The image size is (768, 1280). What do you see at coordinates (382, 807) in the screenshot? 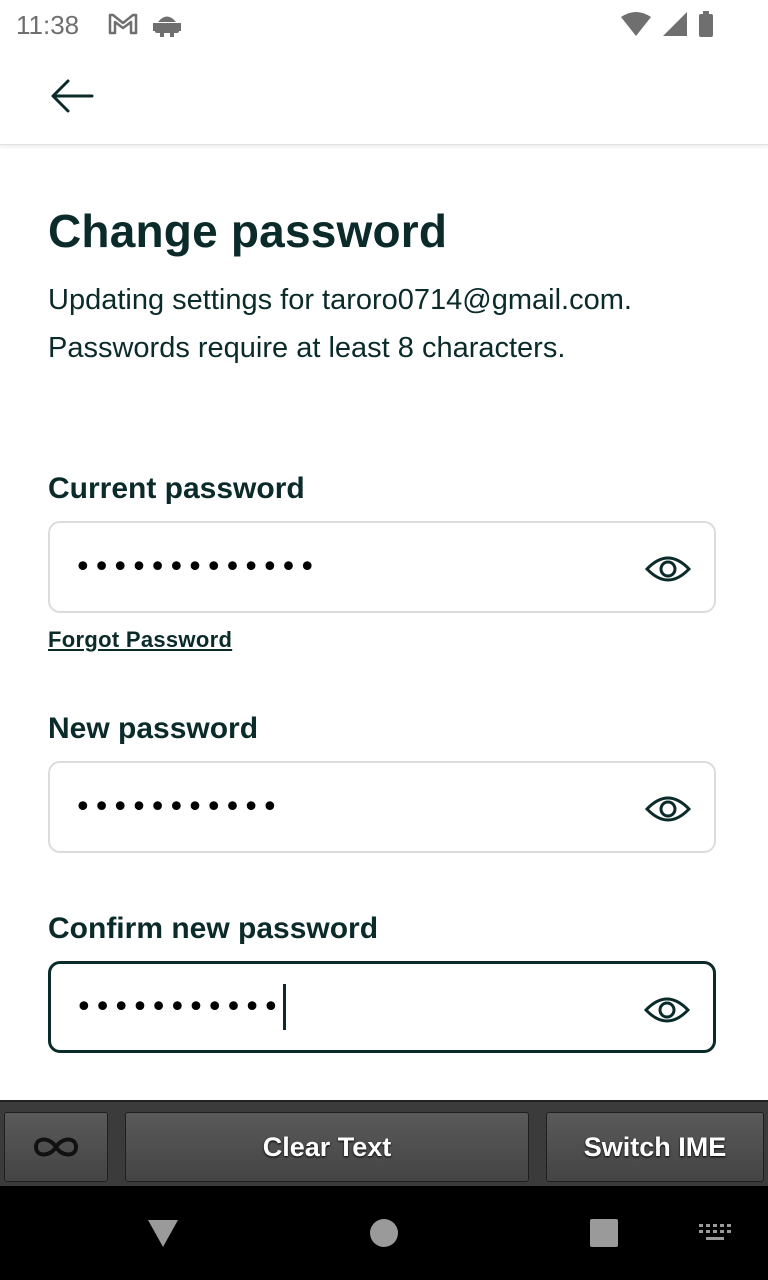
I see `new-password-field: •••••••••••` at bounding box center [382, 807].